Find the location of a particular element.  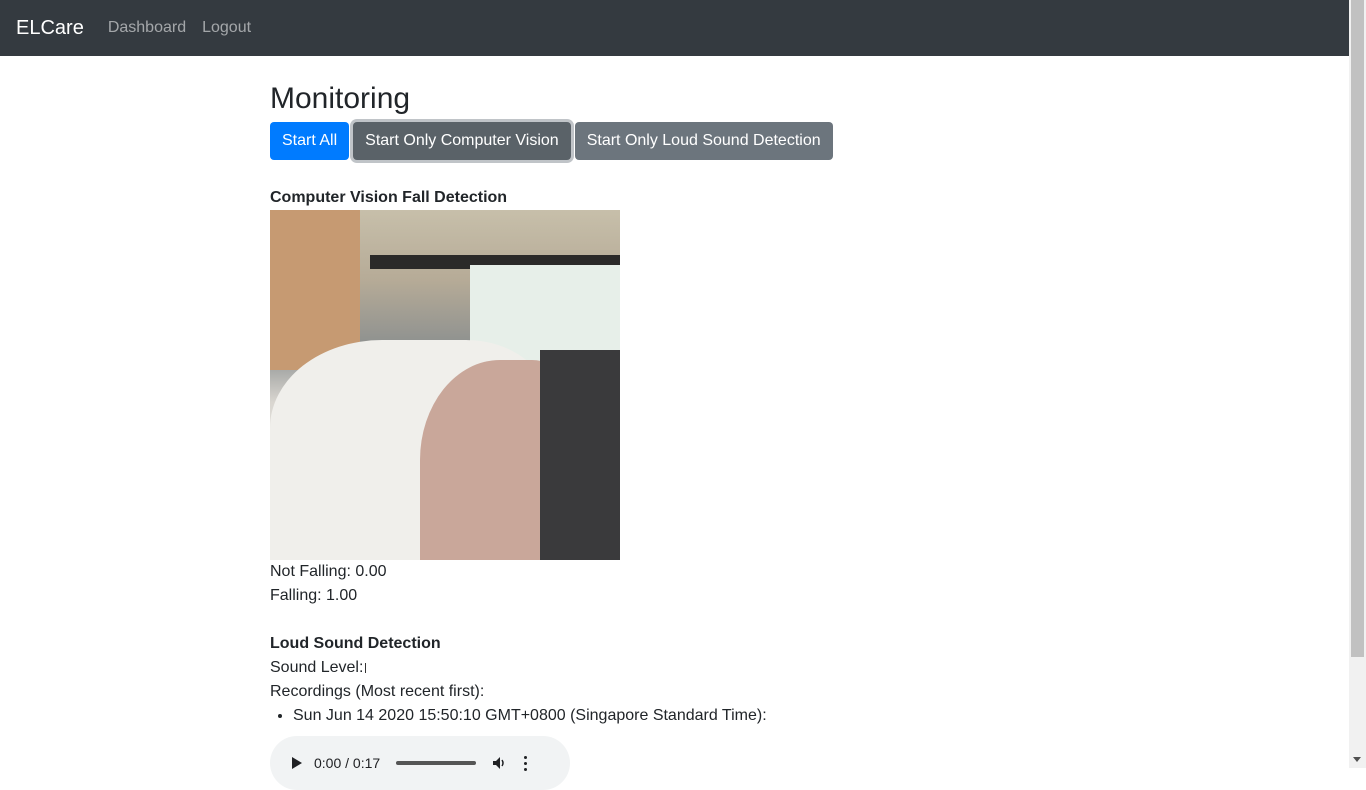

start-all-button: Start All is located at coordinates (310, 141).